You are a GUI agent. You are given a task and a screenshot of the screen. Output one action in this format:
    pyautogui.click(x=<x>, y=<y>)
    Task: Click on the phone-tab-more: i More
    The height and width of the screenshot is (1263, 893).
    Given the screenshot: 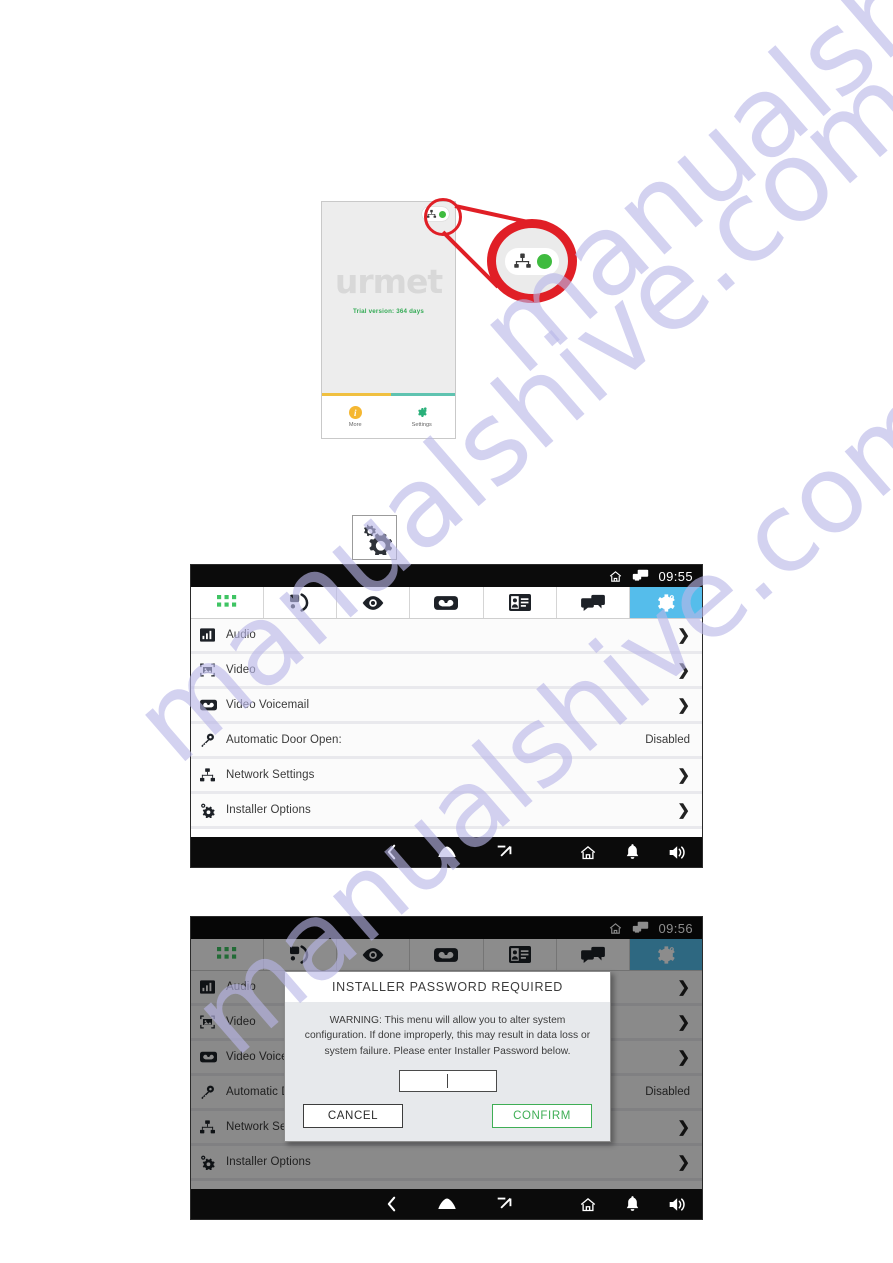 What is the action you would take?
    pyautogui.click(x=355, y=417)
    